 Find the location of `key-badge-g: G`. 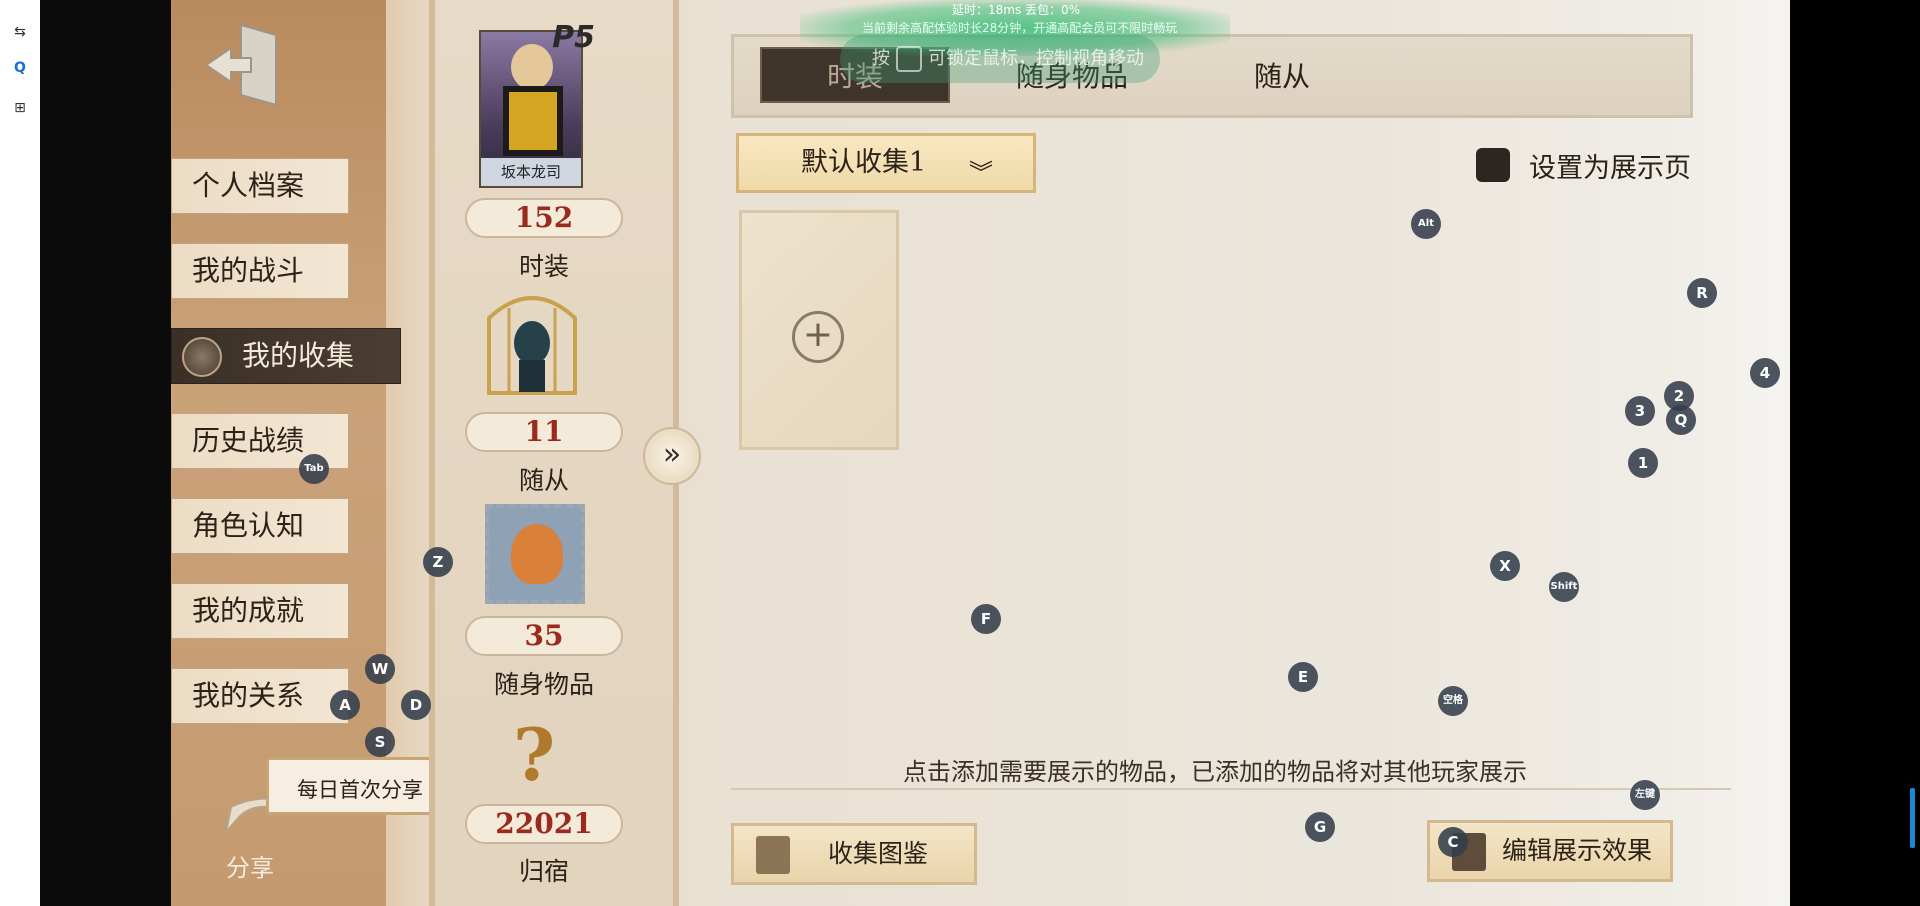

key-badge-g: G is located at coordinates (1320, 827).